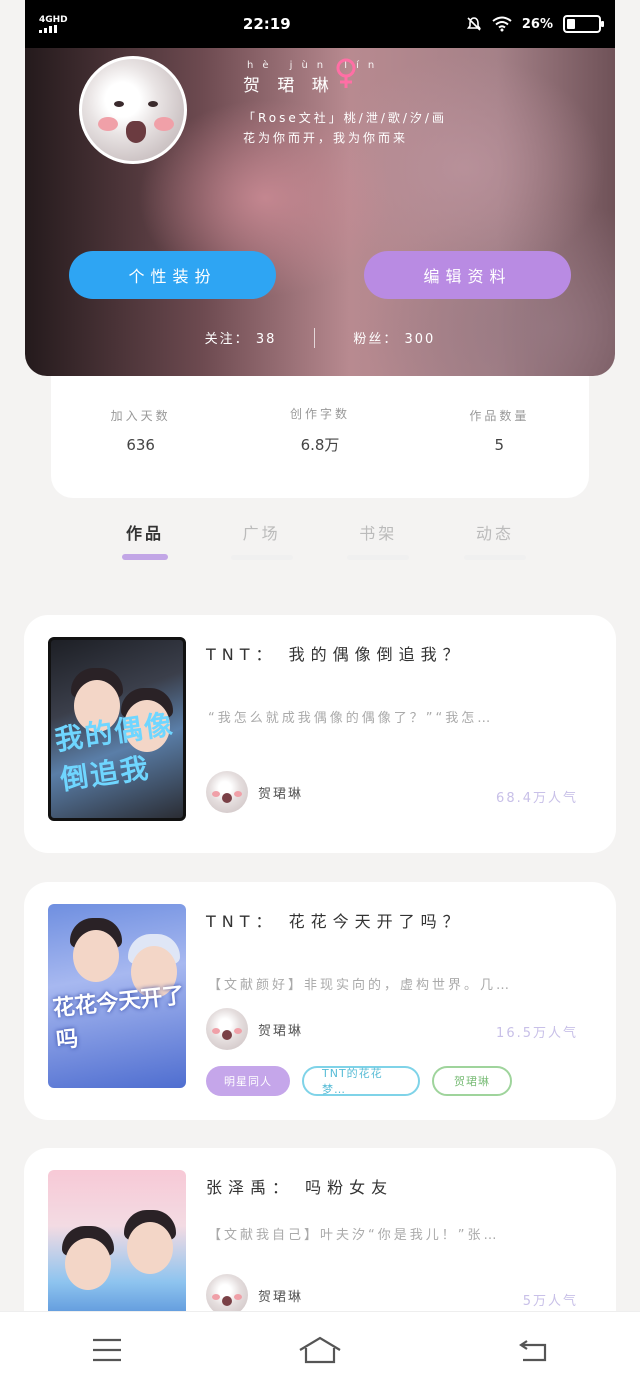  Describe the element at coordinates (502, 24) in the screenshot. I see `wifi-icon` at that location.